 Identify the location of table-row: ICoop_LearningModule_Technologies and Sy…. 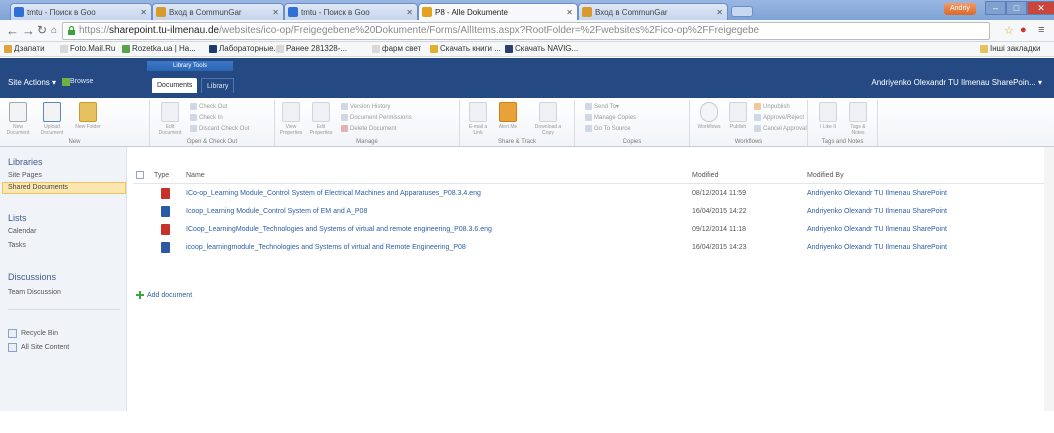
(589, 229).